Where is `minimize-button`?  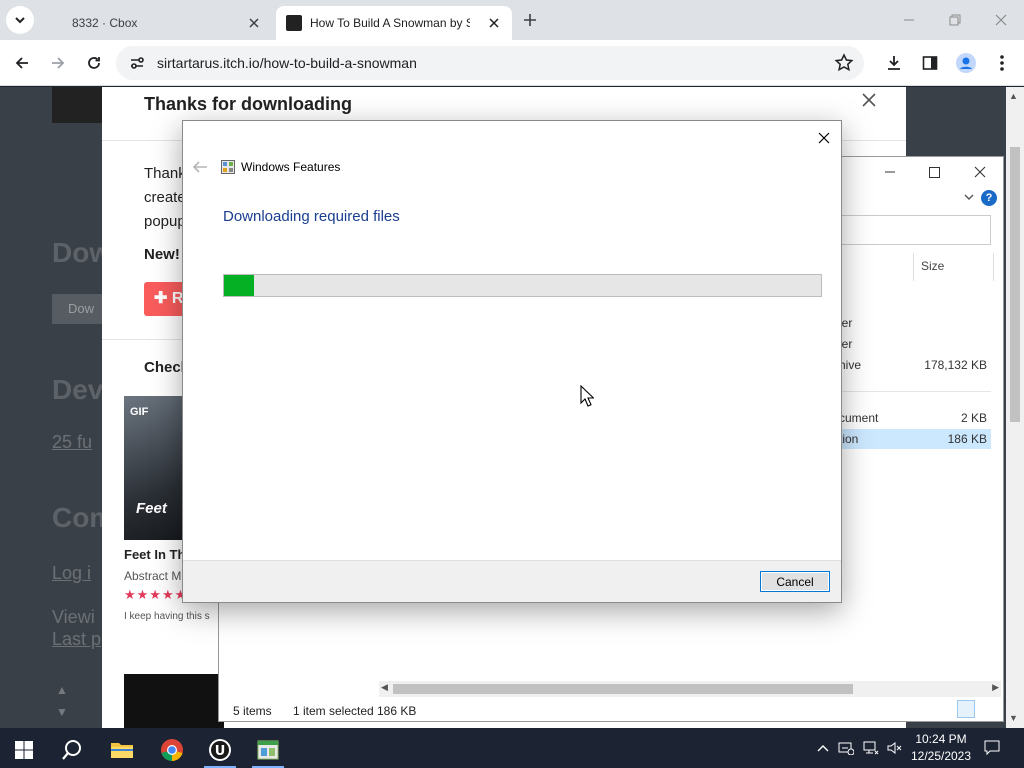
minimize-button is located at coordinates (909, 20).